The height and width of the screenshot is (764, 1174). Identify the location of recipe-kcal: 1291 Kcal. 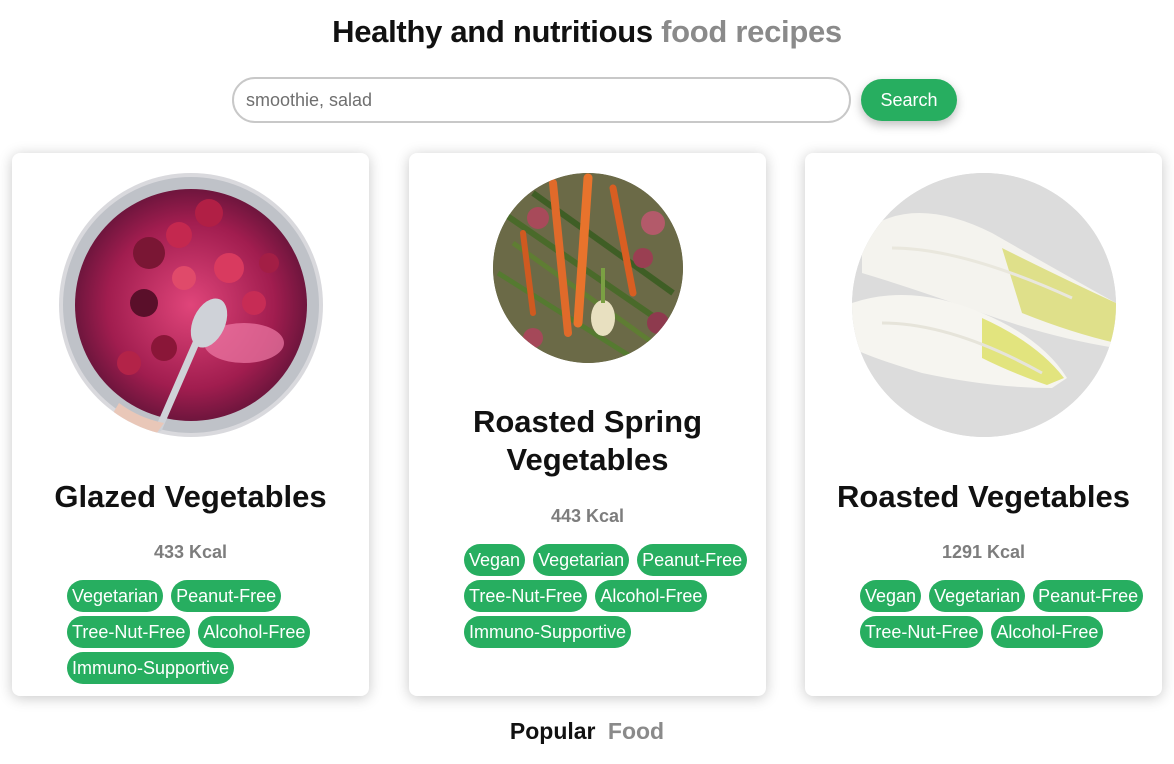
(983, 552).